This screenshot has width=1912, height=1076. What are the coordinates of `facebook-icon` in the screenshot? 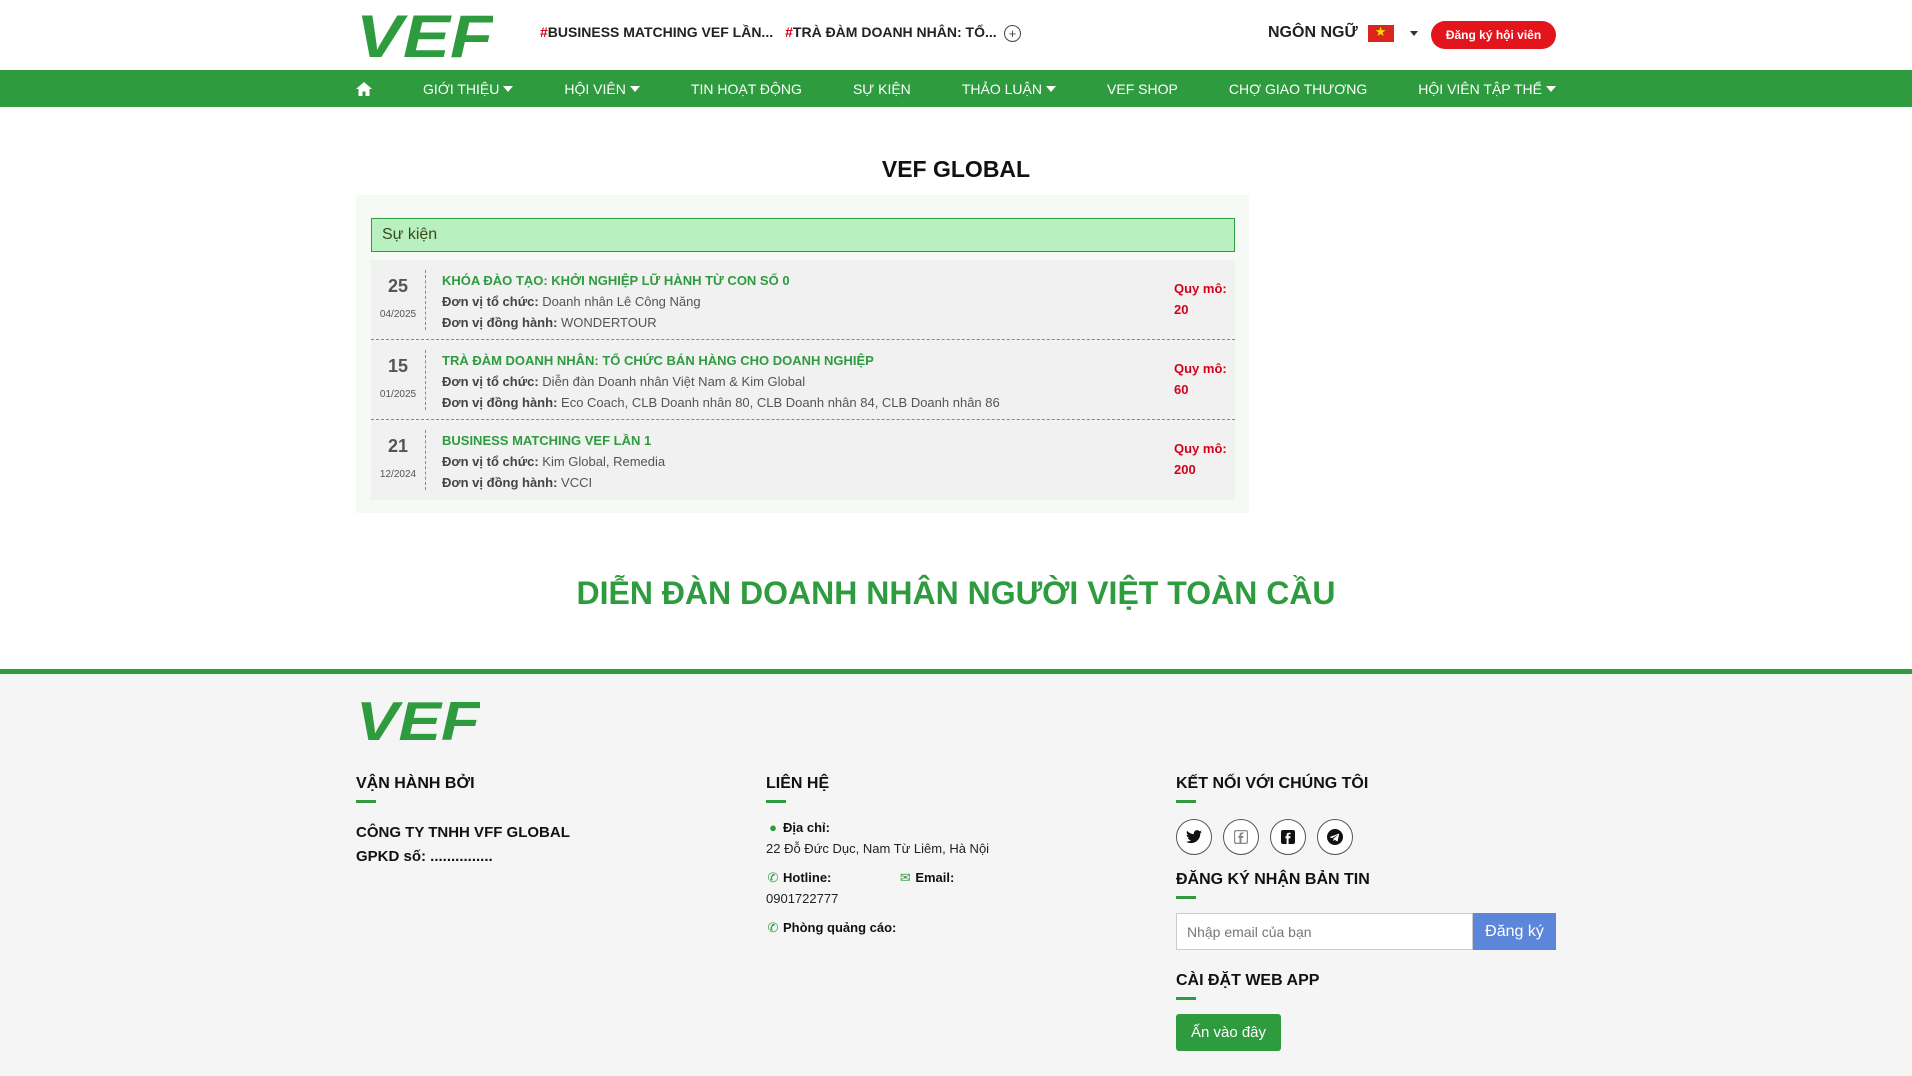 It's located at (1288, 837).